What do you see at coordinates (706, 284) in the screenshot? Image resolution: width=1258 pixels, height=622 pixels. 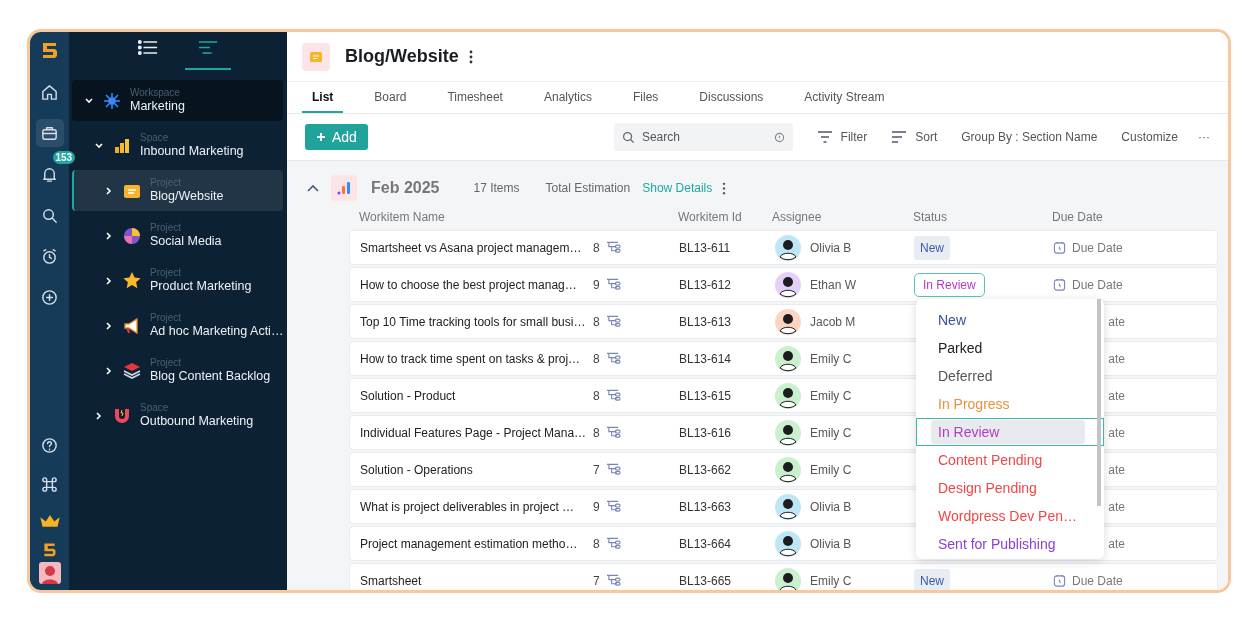 I see `workitem-id: BL13-612` at bounding box center [706, 284].